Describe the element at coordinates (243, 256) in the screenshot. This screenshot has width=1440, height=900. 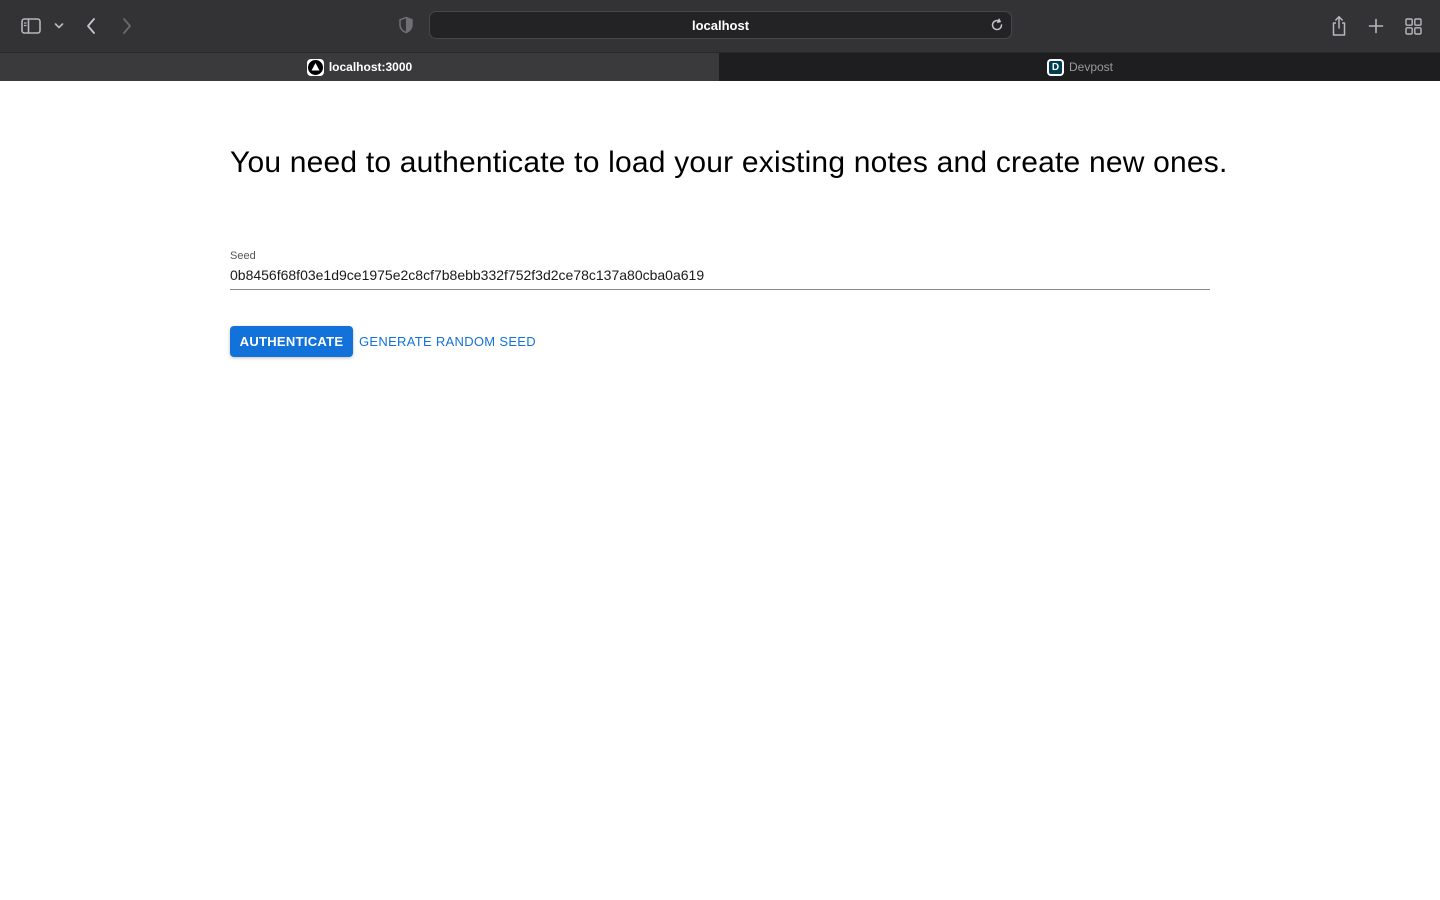
I see `seed-label: Seed` at that location.